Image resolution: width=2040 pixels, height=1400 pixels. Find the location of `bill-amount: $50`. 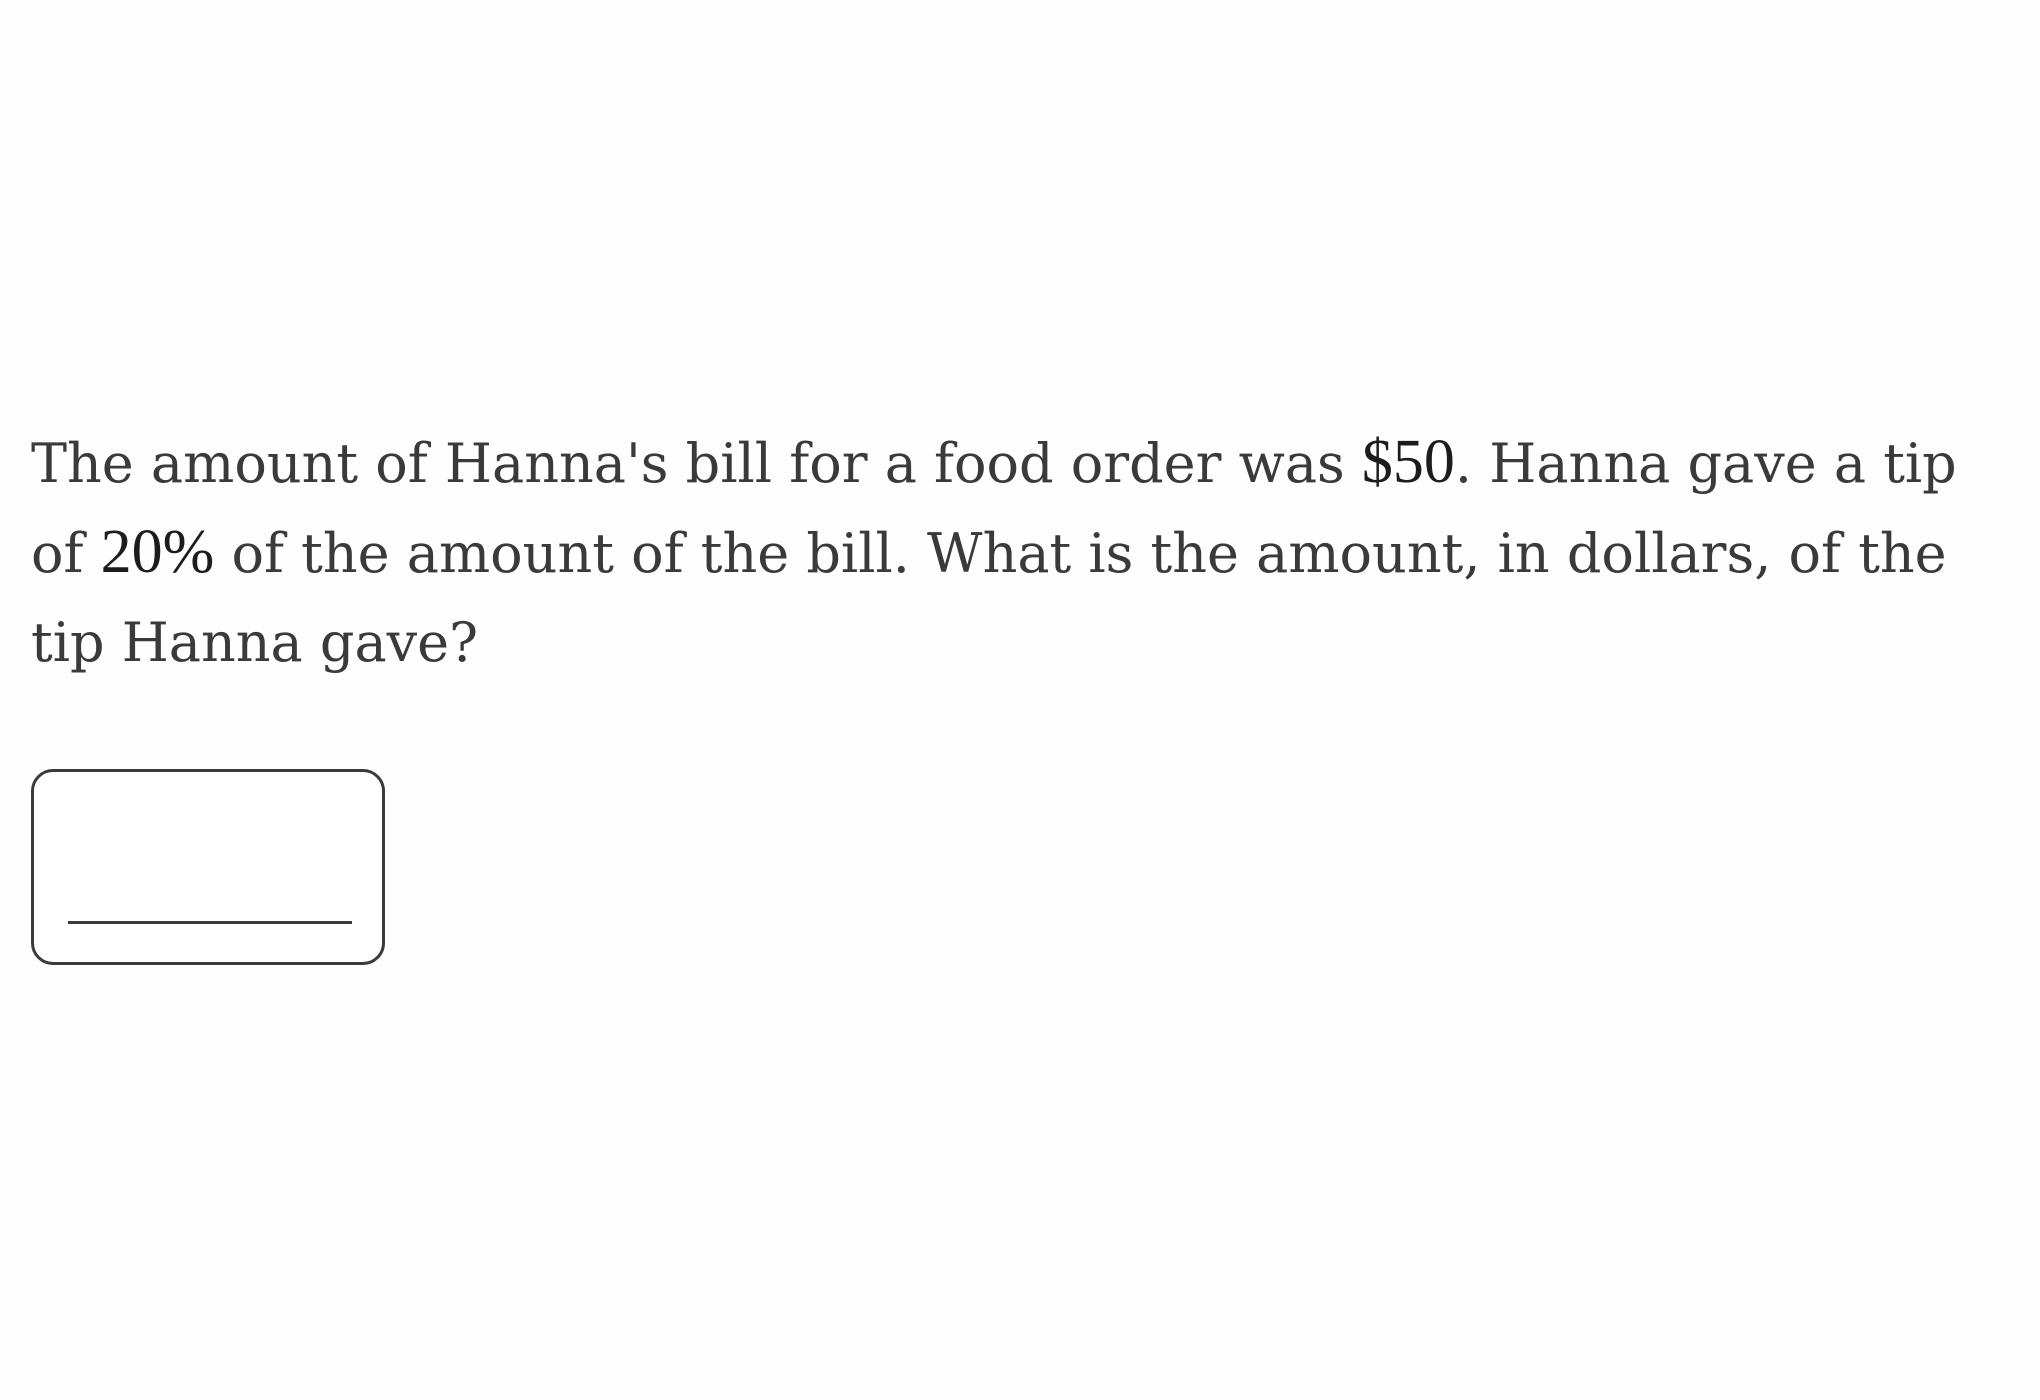

bill-amount: $50 is located at coordinates (1408, 462).